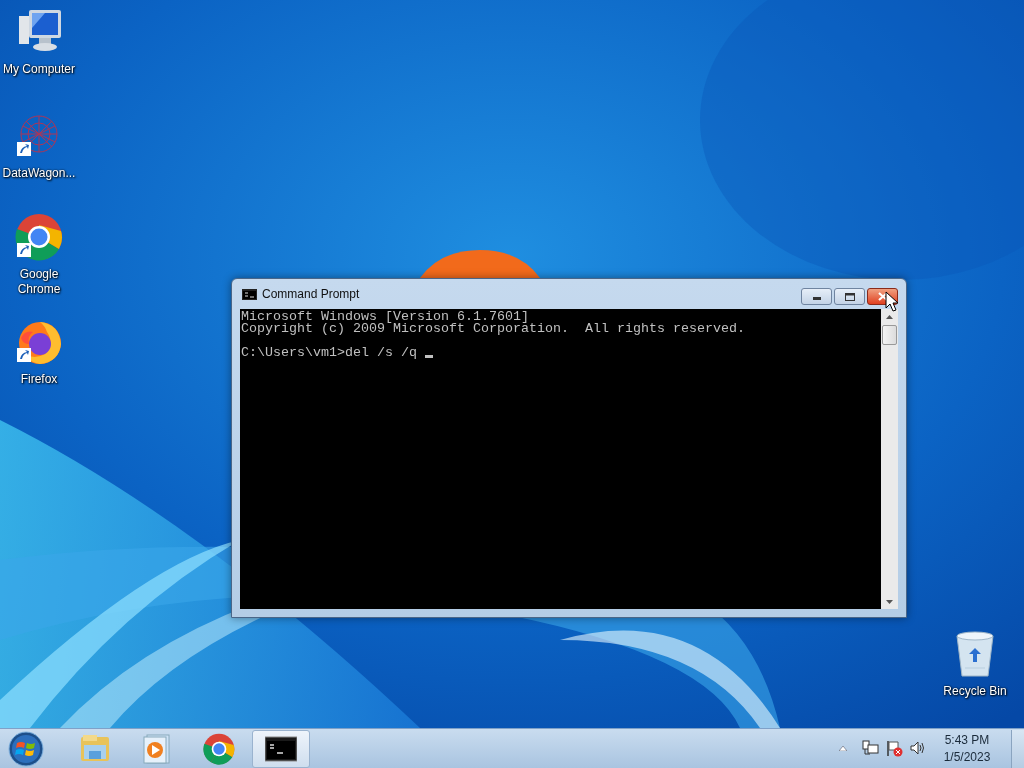 Image resolution: width=1024 pixels, height=768 pixels. Describe the element at coordinates (26, 748) in the screenshot. I see `start-button` at that location.